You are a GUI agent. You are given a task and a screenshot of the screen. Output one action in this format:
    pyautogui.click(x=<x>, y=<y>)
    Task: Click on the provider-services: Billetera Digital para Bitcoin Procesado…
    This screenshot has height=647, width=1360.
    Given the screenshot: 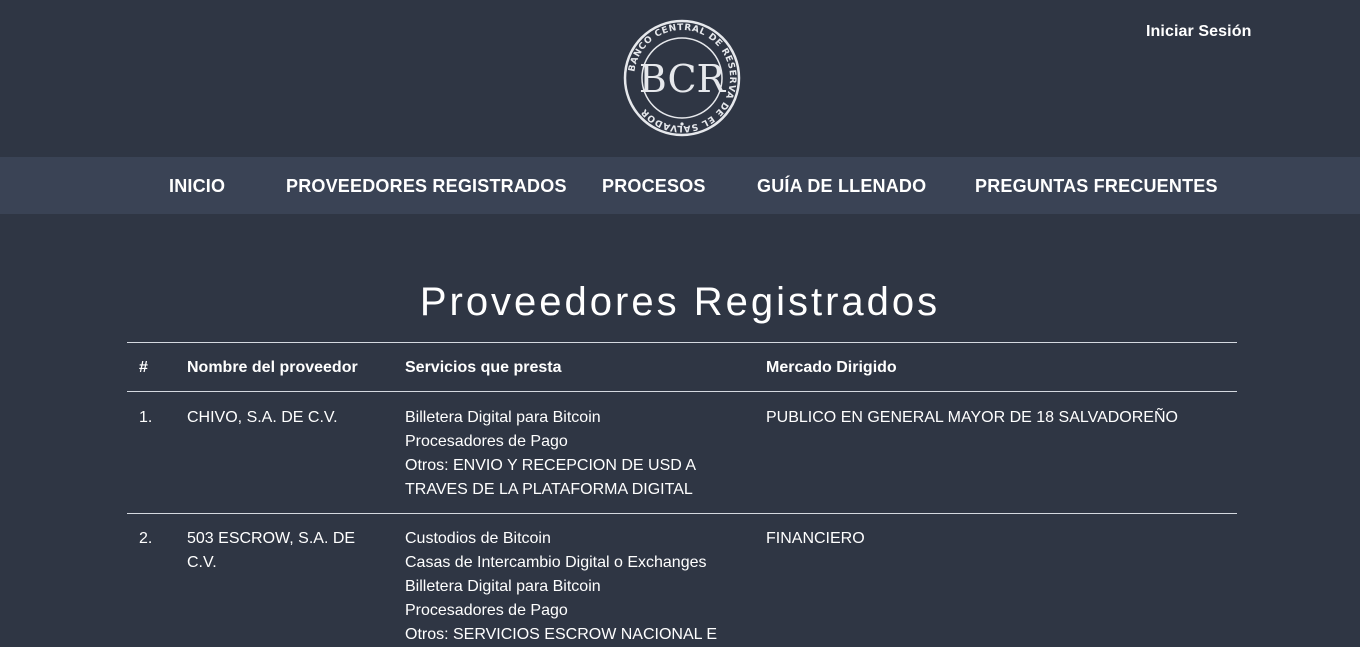 What is the action you would take?
    pyautogui.click(x=575, y=454)
    